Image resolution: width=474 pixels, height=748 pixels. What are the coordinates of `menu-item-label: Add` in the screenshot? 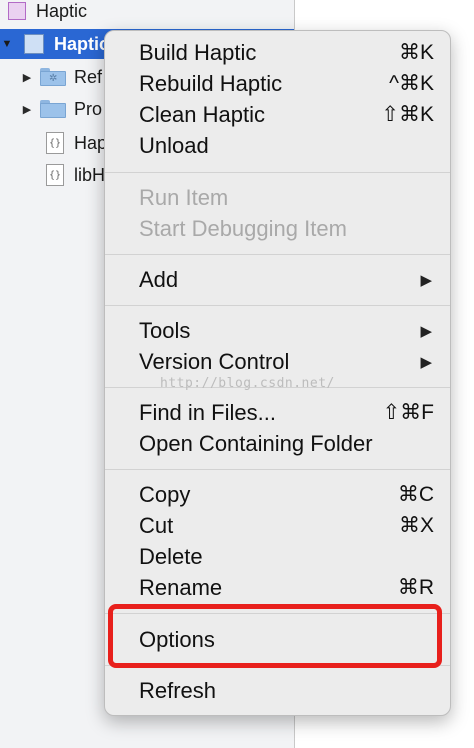 It's located at (159, 279).